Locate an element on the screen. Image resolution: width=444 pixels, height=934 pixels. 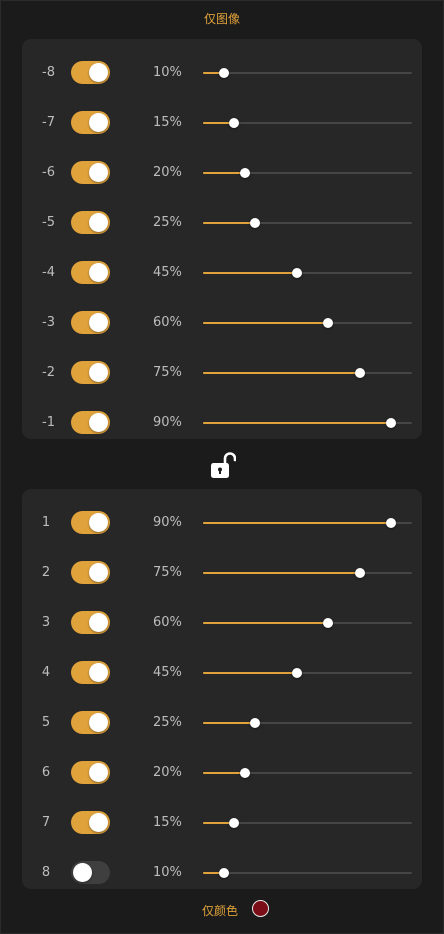
frame-offset-label: -8 is located at coordinates (48, 72).